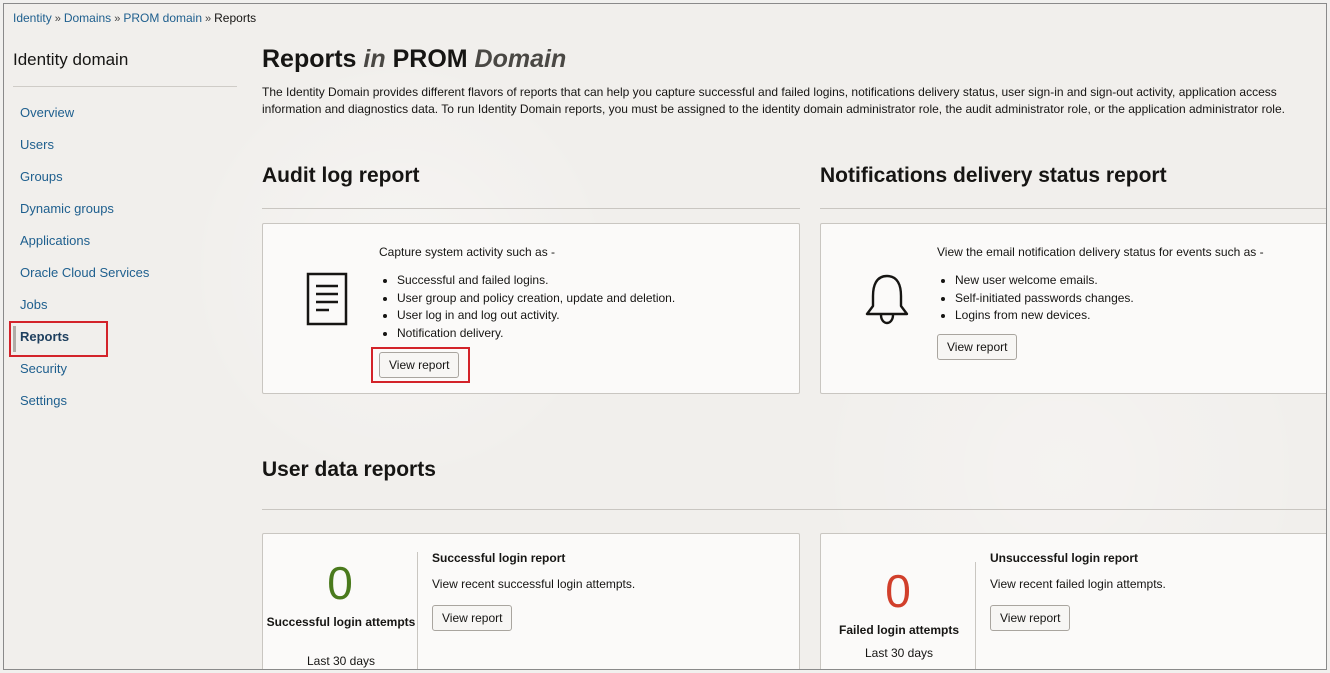  I want to click on failed-login-period: Last 30 days, so click(899, 653).